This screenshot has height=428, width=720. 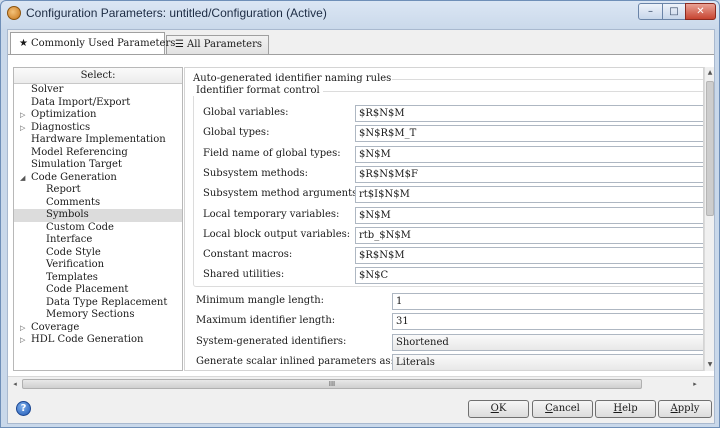 I want to click on tree-item-label: HDL Code Generation, so click(x=87, y=339).